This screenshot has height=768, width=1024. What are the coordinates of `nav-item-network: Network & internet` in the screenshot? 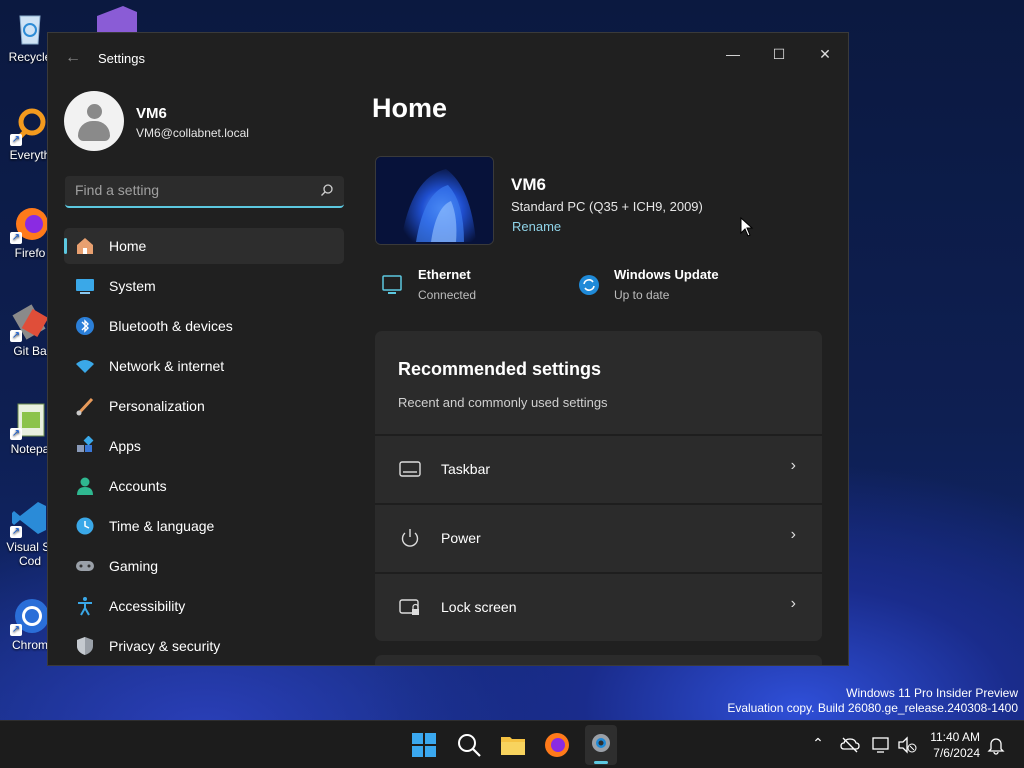 It's located at (204, 366).